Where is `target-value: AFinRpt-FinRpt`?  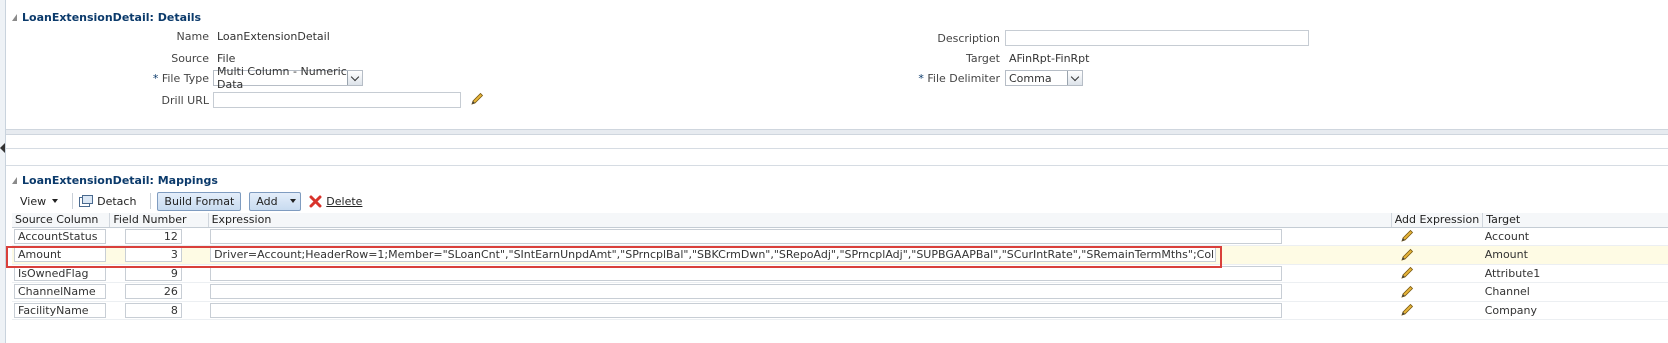 target-value: AFinRpt-FinRpt is located at coordinates (1049, 58).